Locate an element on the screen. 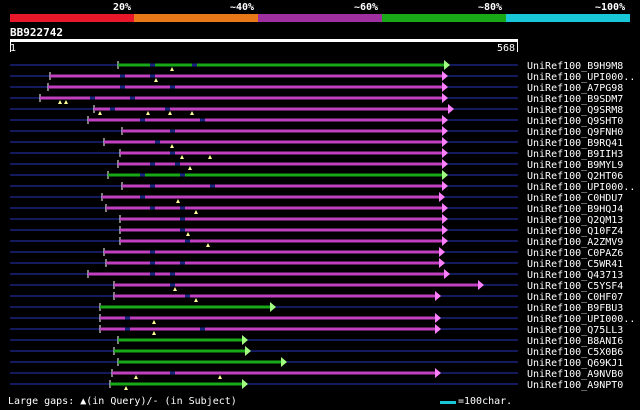 The height and width of the screenshot is (410, 640). hit-label: UniRef100_C0HF07 is located at coordinates (575, 297).